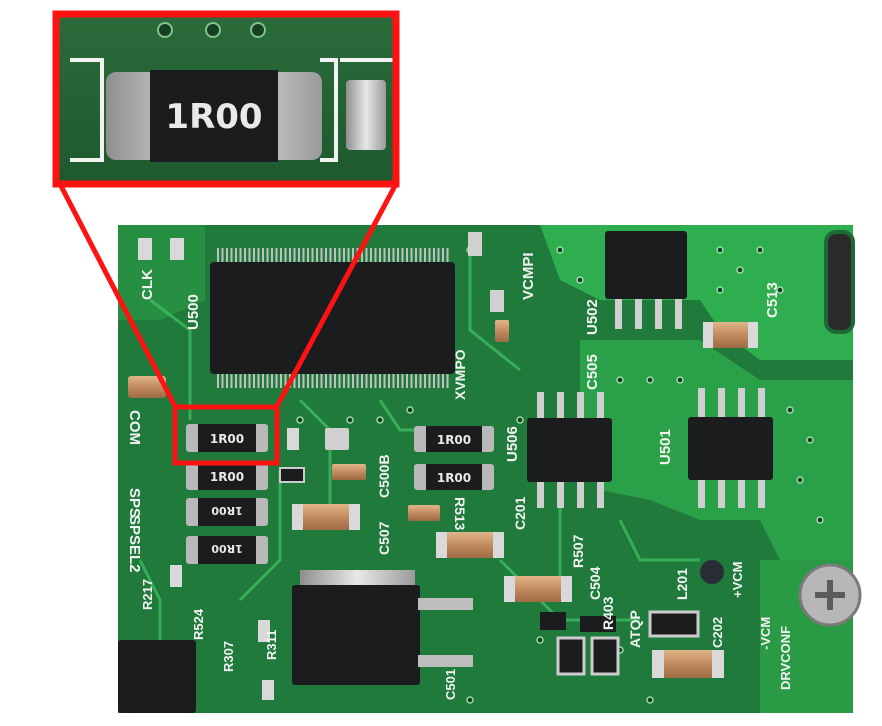 The image size is (882, 726). What do you see at coordinates (271, 645) in the screenshot?
I see `label-r311: R311` at bounding box center [271, 645].